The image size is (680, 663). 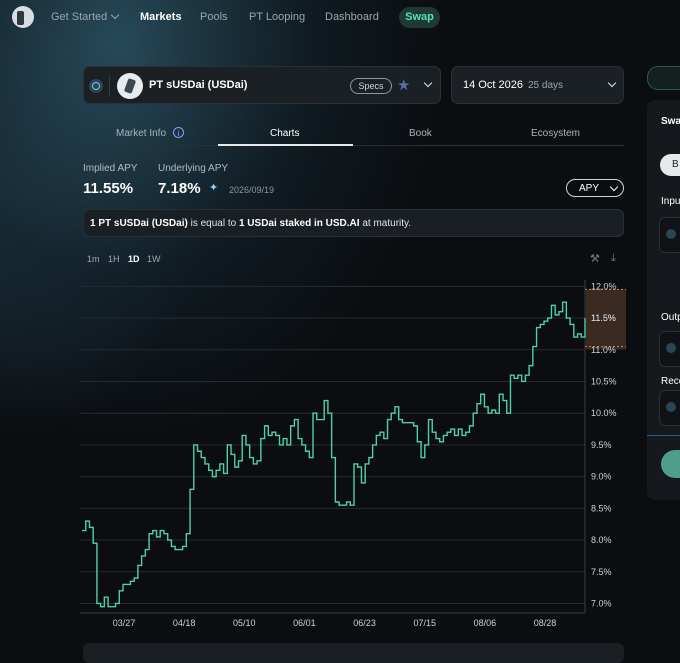 What do you see at coordinates (670, 381) in the screenshot?
I see `receive-label: Reco` at bounding box center [670, 381].